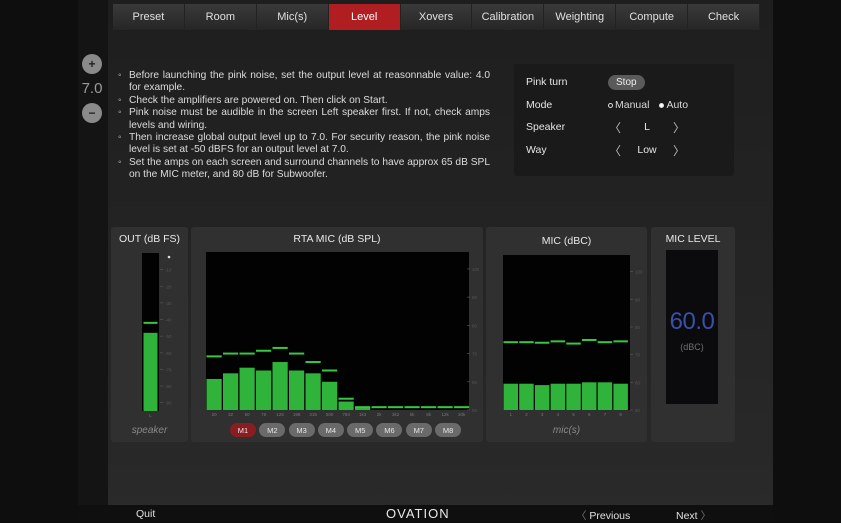 The image size is (841, 523). Describe the element at coordinates (292, 17) in the screenshot. I see `tab-mics: Mic(s)` at that location.